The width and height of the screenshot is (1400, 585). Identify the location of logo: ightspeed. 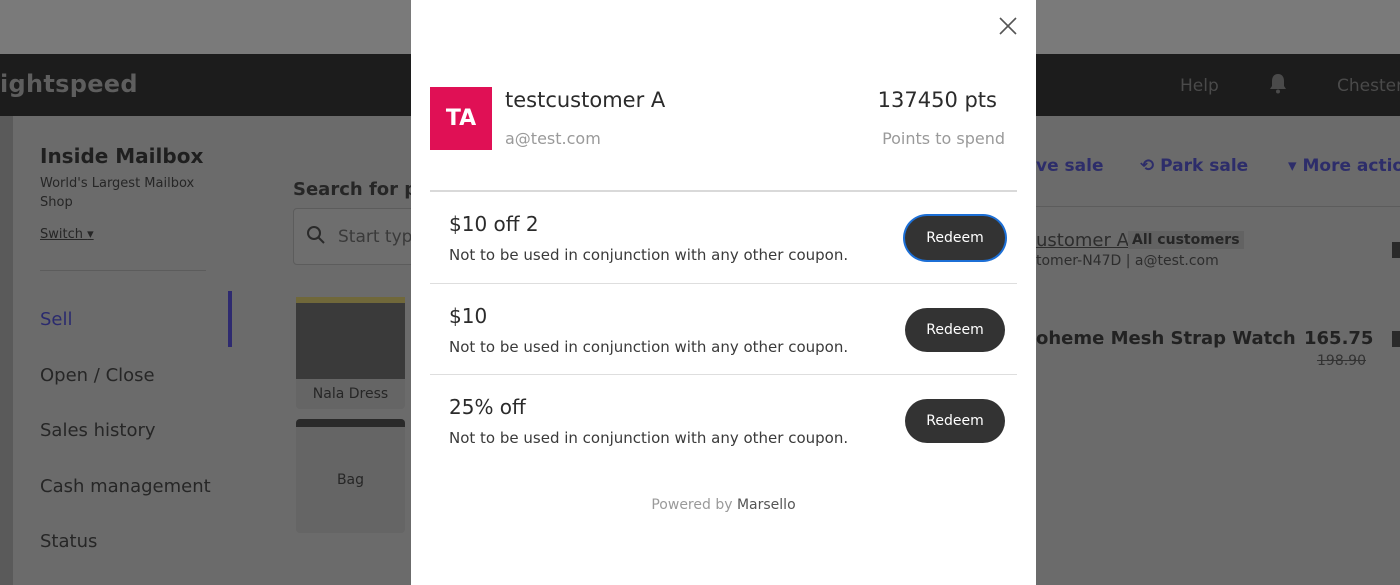
(69, 84).